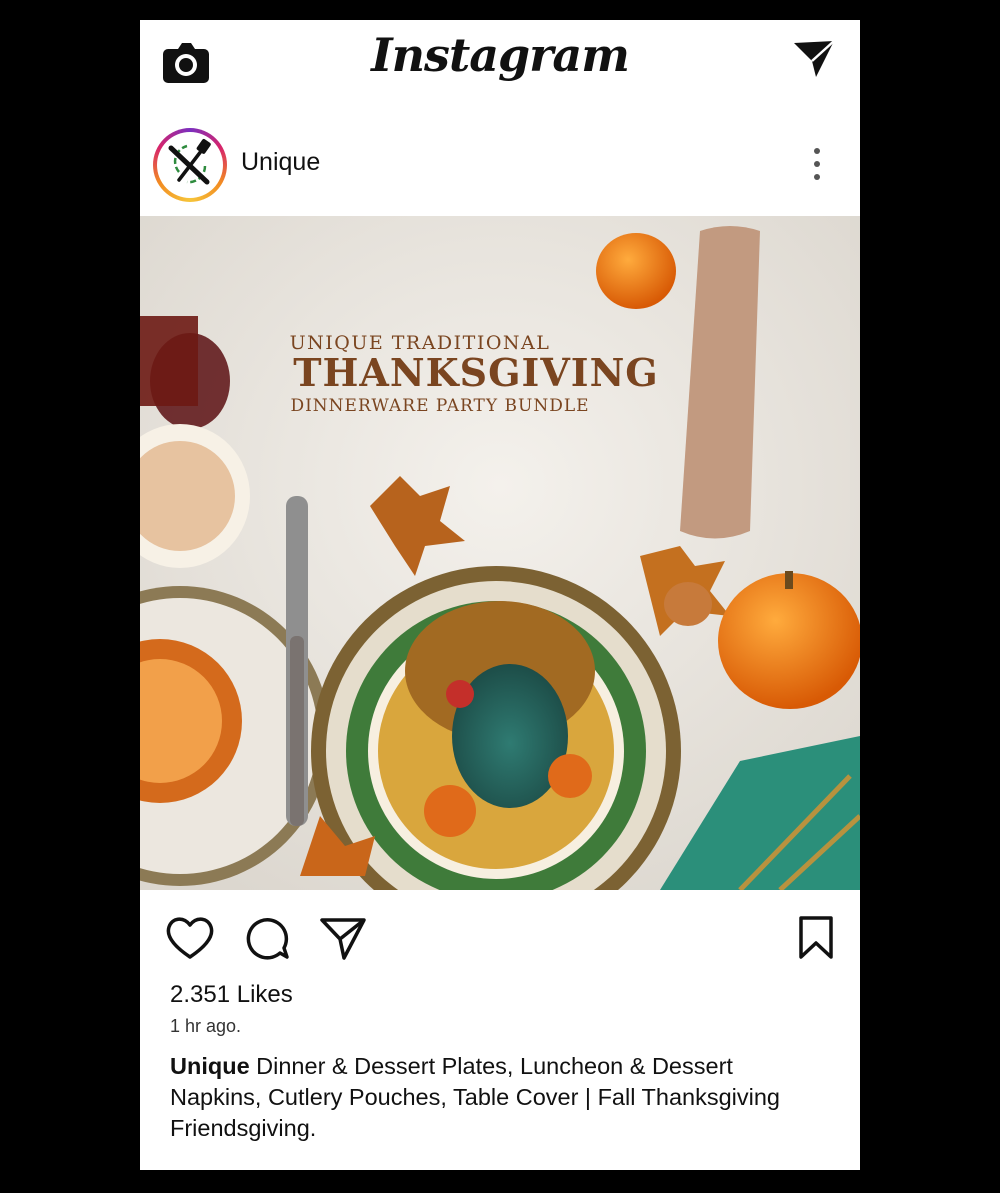 The width and height of the screenshot is (1000, 1193). I want to click on cutlery-logo-icon, so click(189, 162).